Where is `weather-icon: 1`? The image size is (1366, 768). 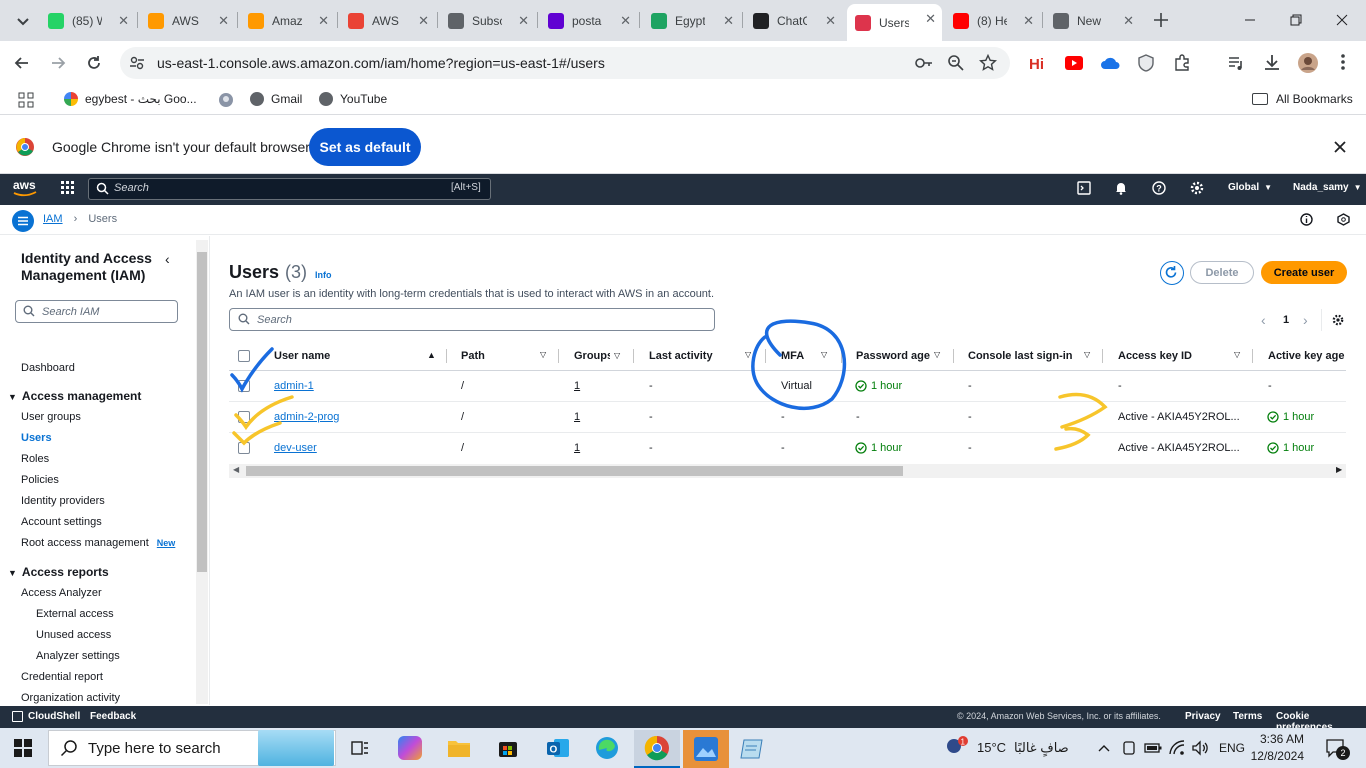
weather-icon: 1 is located at coordinates (957, 747).